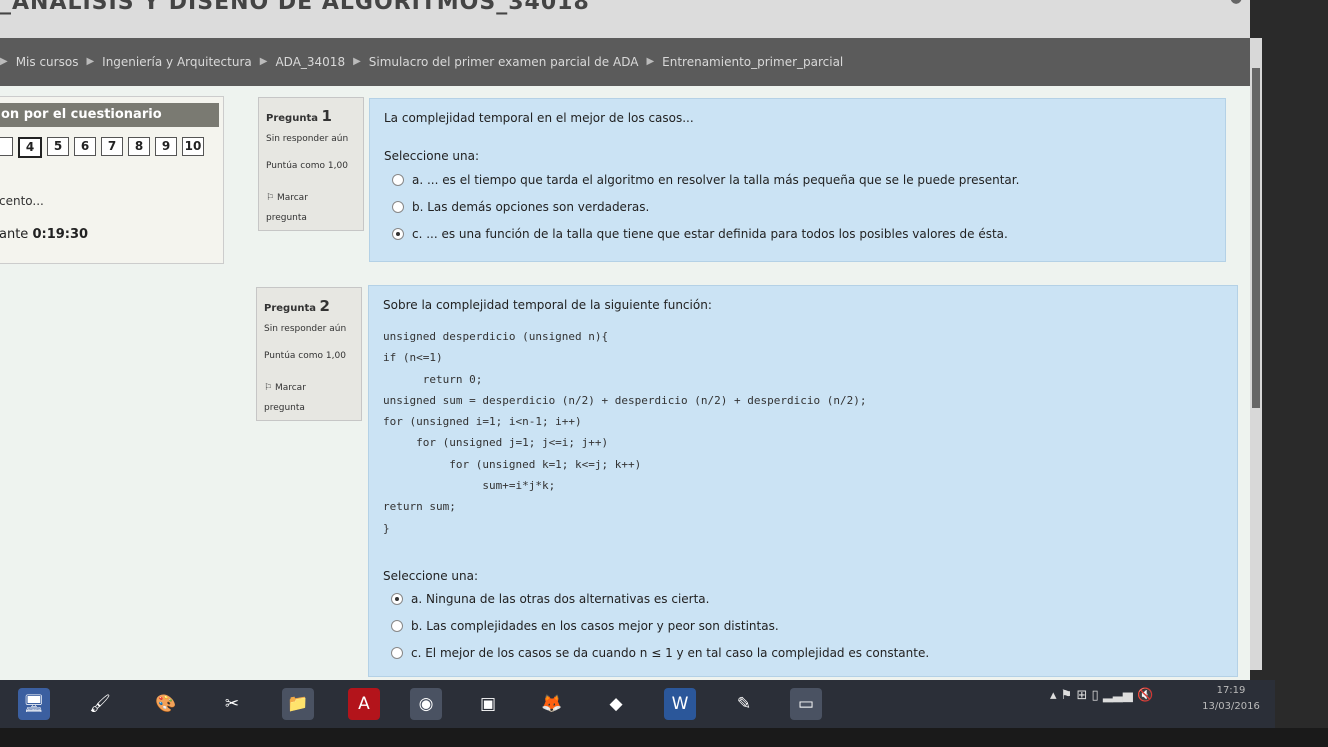 The image size is (1328, 747). What do you see at coordinates (433, 379) in the screenshot?
I see `code-line: return 0;` at bounding box center [433, 379].